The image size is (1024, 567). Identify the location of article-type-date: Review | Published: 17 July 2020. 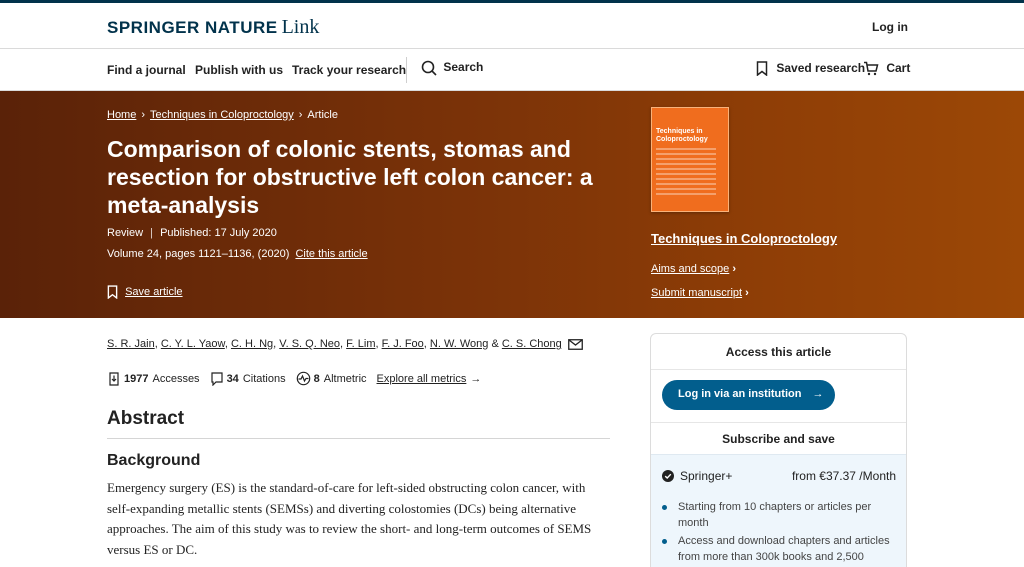
(192, 233).